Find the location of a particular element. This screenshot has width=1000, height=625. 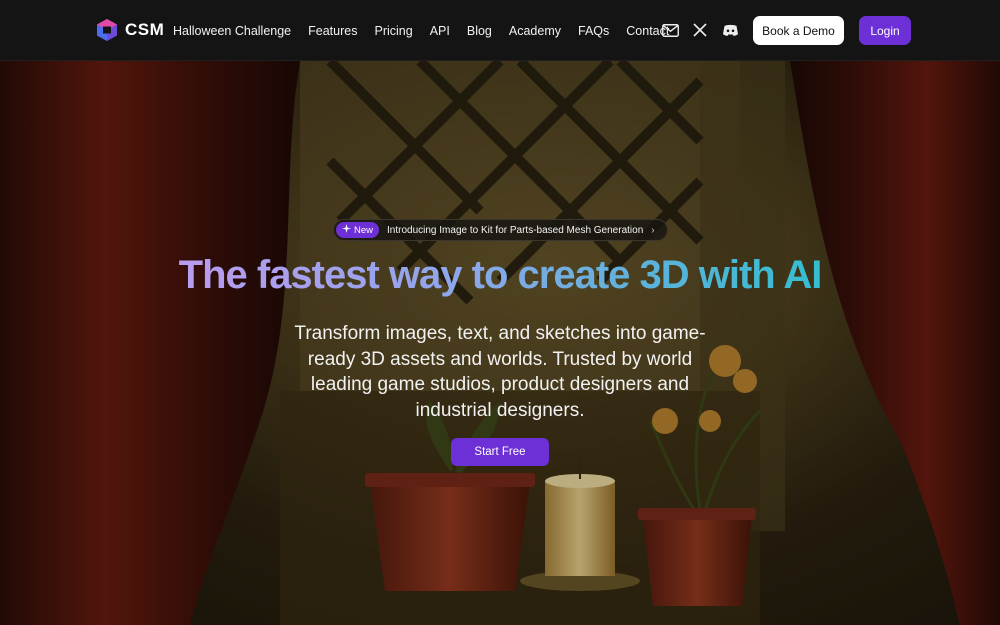

start-free-button: Start Free is located at coordinates (500, 452).